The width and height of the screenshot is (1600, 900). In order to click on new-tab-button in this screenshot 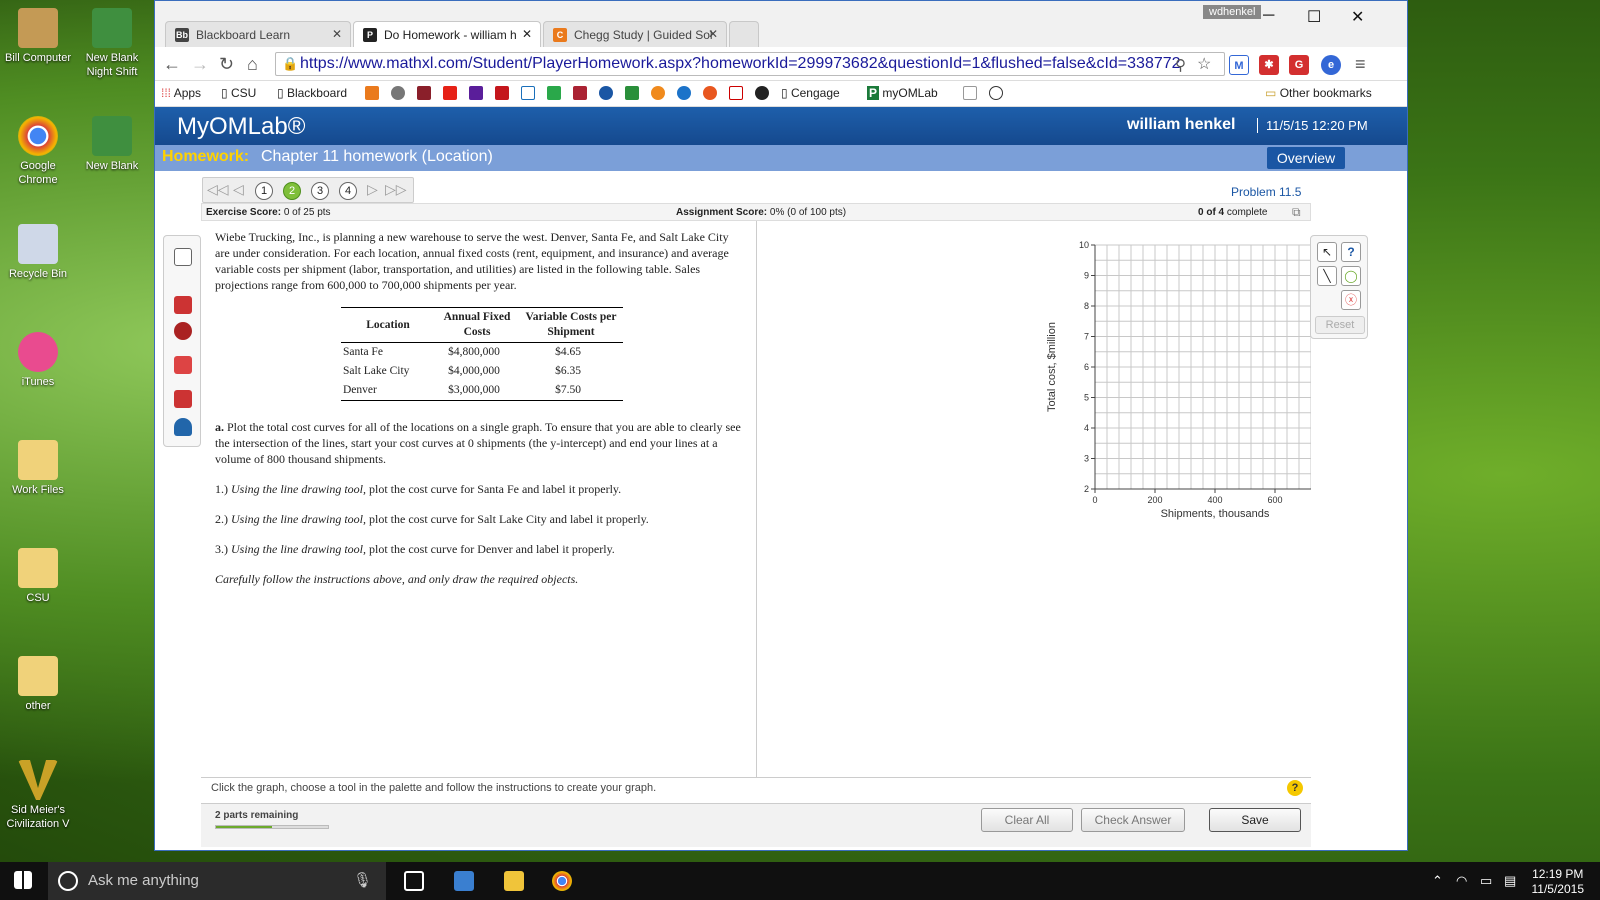, I will do `click(744, 34)`.